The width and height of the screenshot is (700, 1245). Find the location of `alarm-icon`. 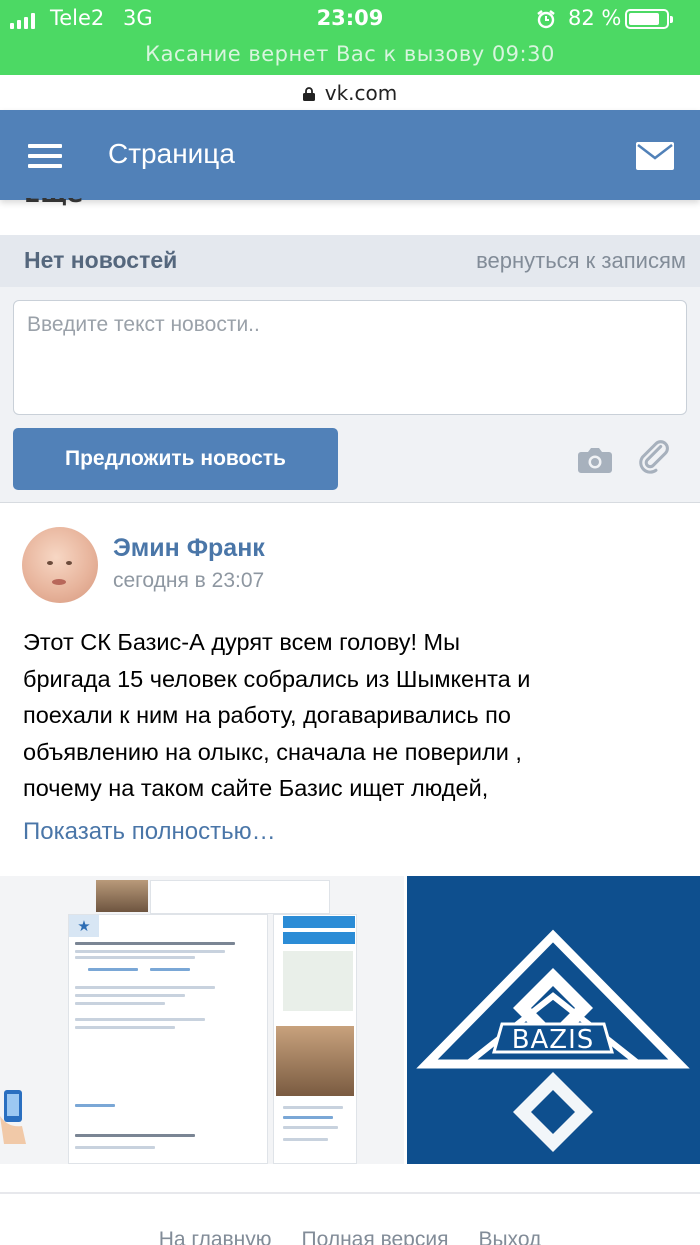

alarm-icon is located at coordinates (546, 19).